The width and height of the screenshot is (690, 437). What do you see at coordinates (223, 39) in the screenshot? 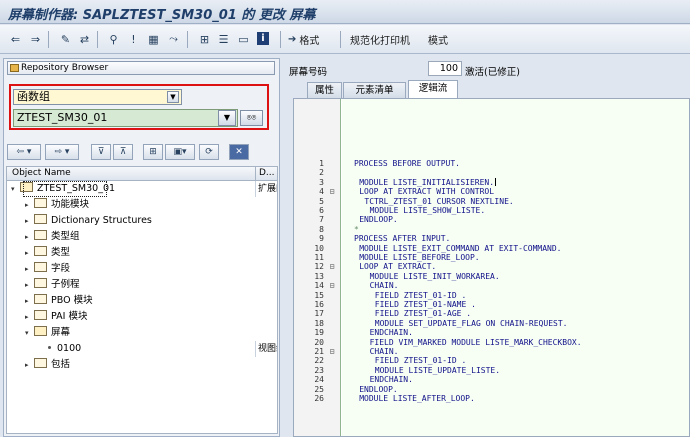
I see `object-list-icon: ☰` at bounding box center [223, 39].